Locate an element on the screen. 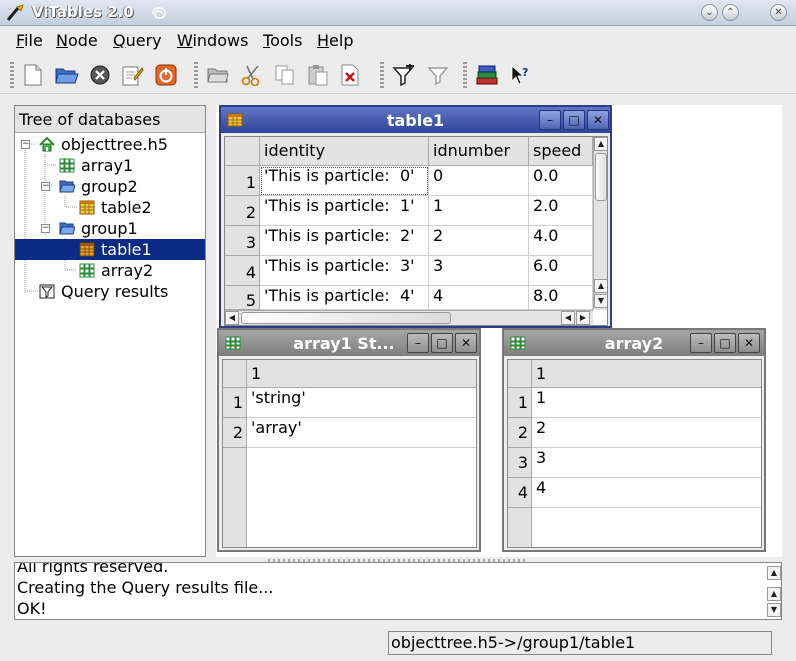 This screenshot has width=796, height=661. menu-tools: Tools is located at coordinates (282, 40).